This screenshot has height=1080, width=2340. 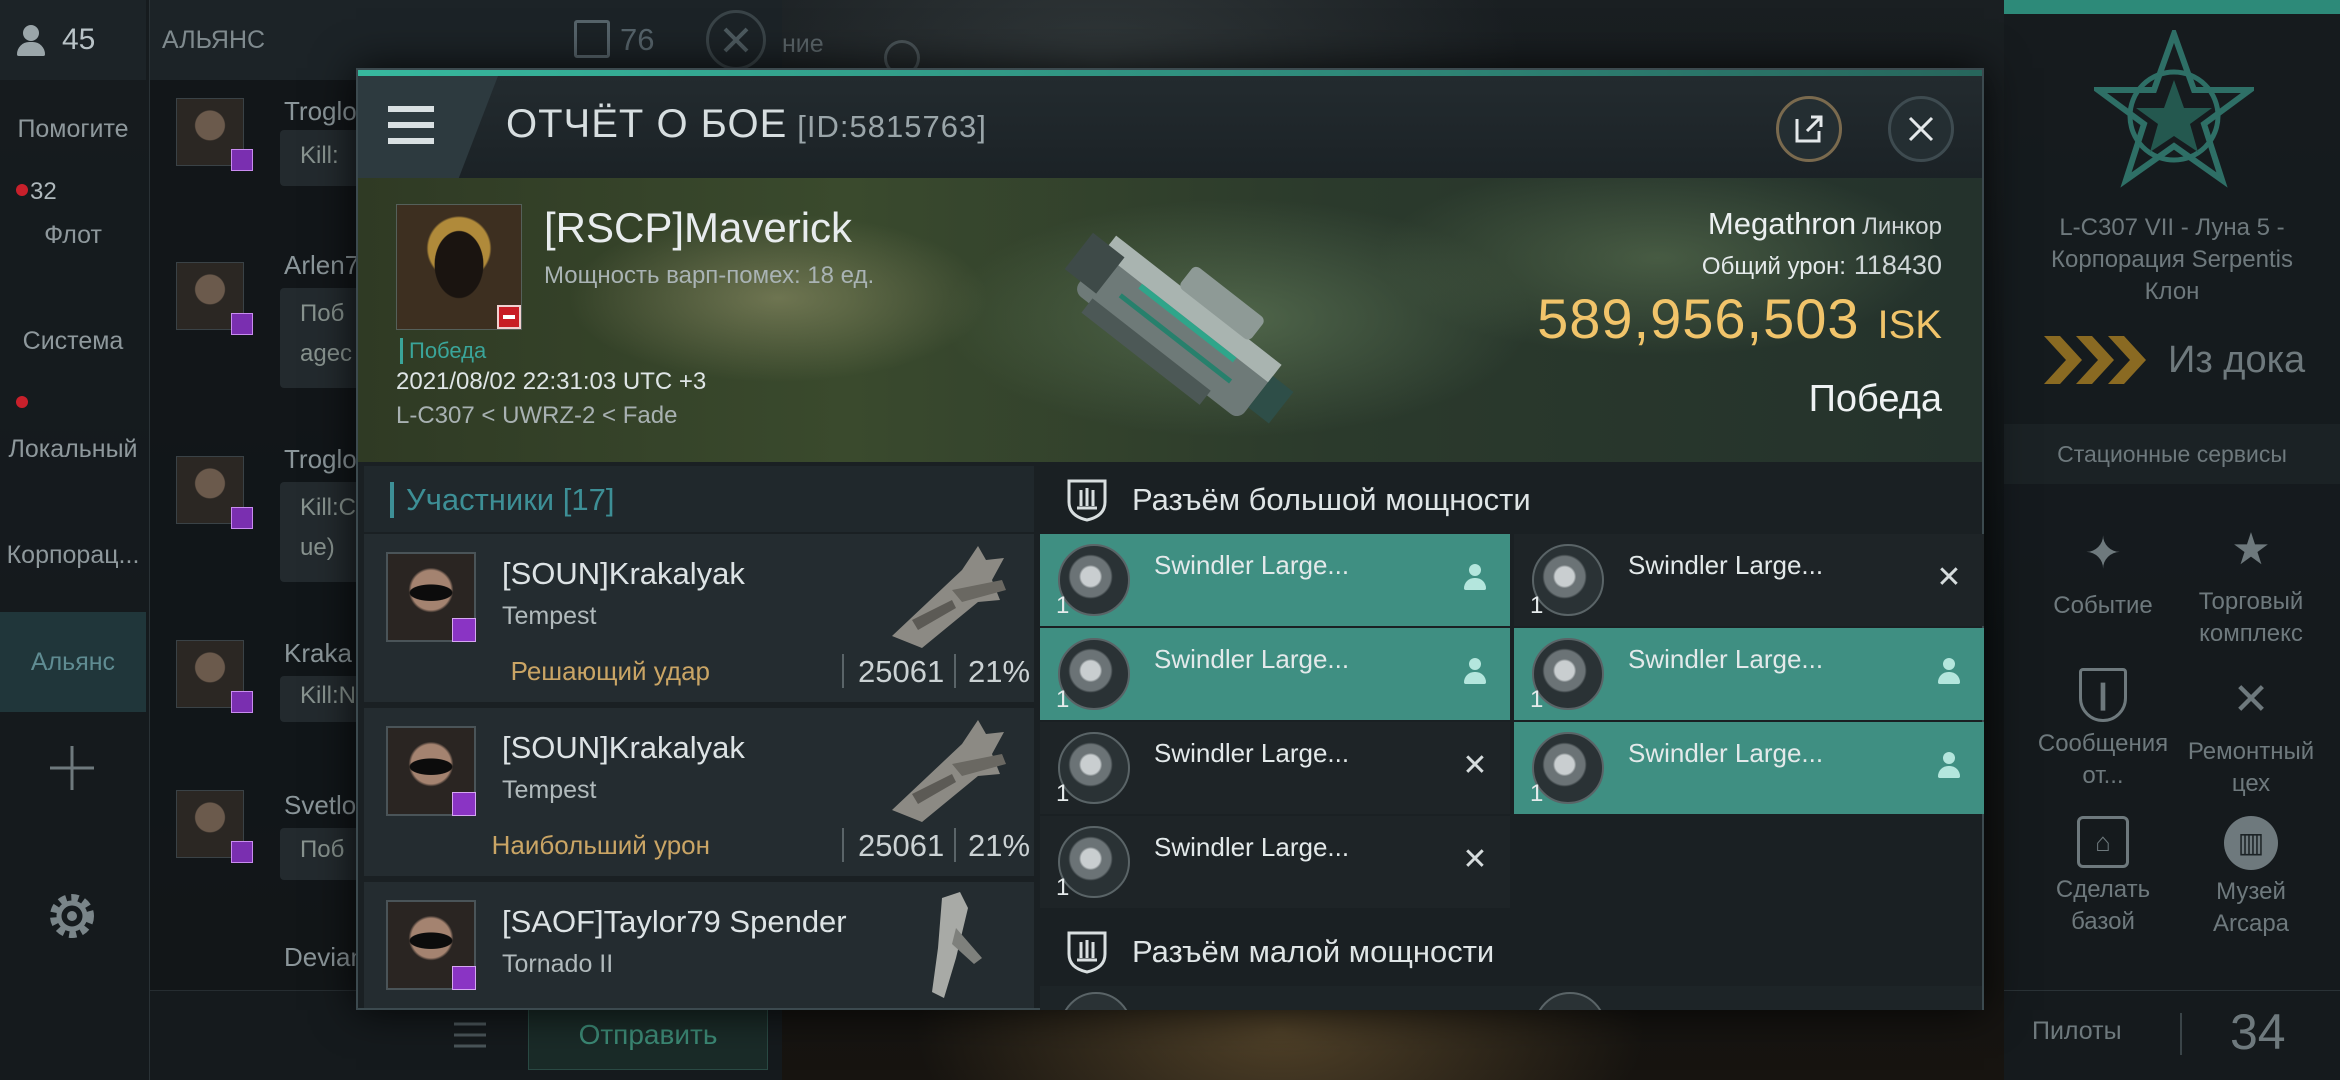 I want to click on chat-menu-button, so click(x=470, y=1035).